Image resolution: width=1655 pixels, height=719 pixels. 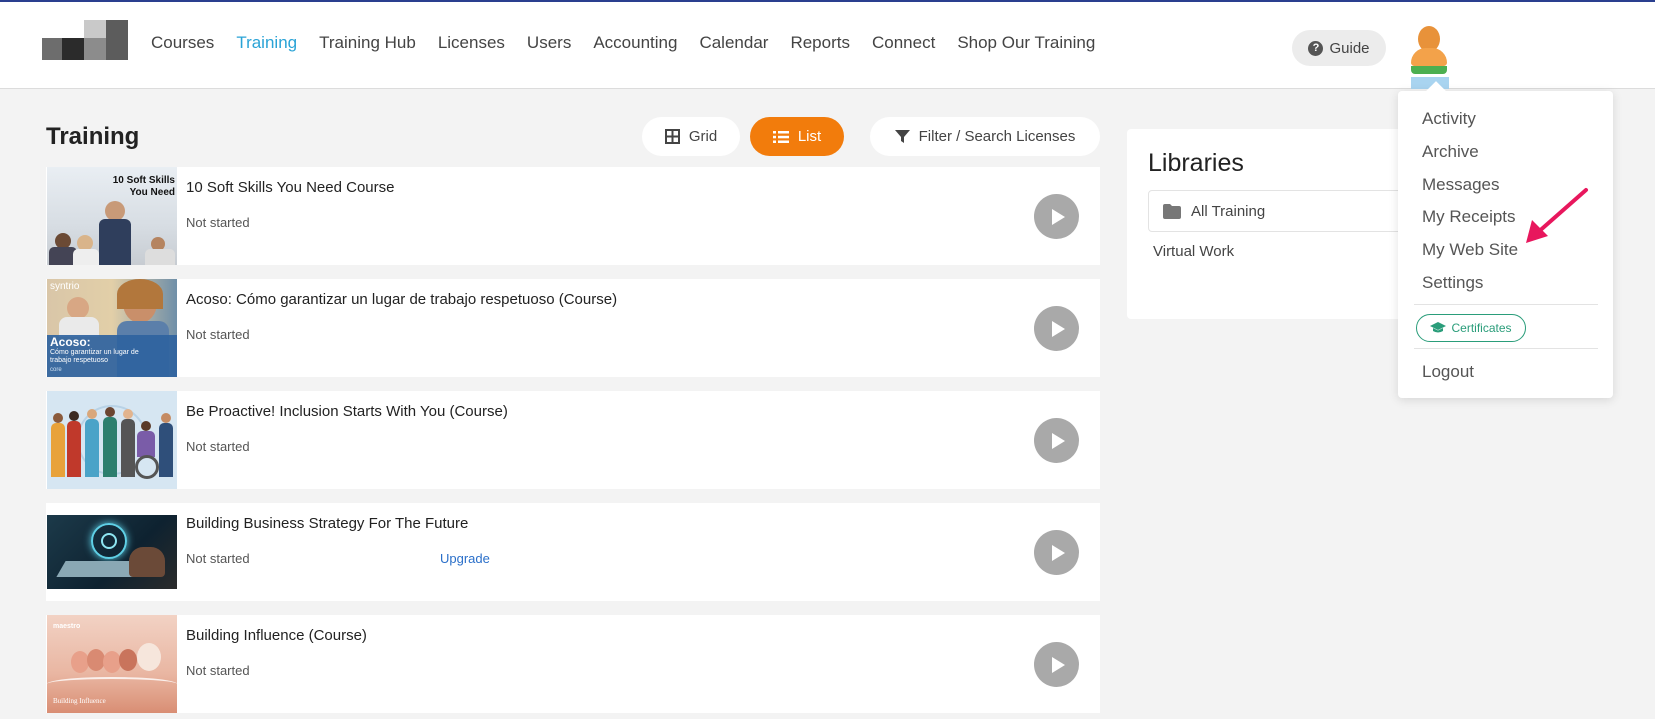 I want to click on user-avatar, so click(x=1429, y=59).